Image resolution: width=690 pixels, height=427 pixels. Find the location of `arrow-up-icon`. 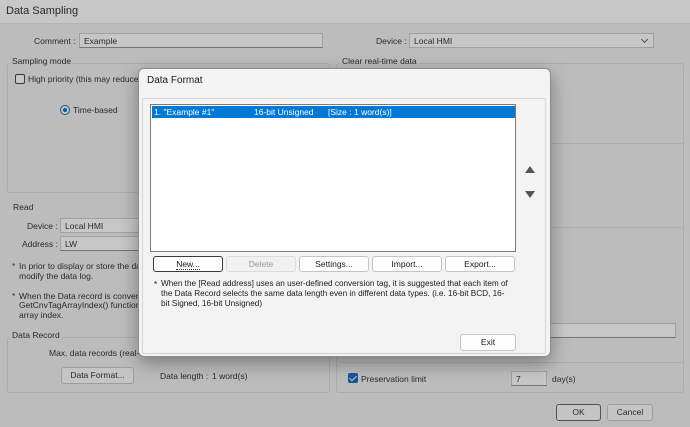

arrow-up-icon is located at coordinates (530, 169).